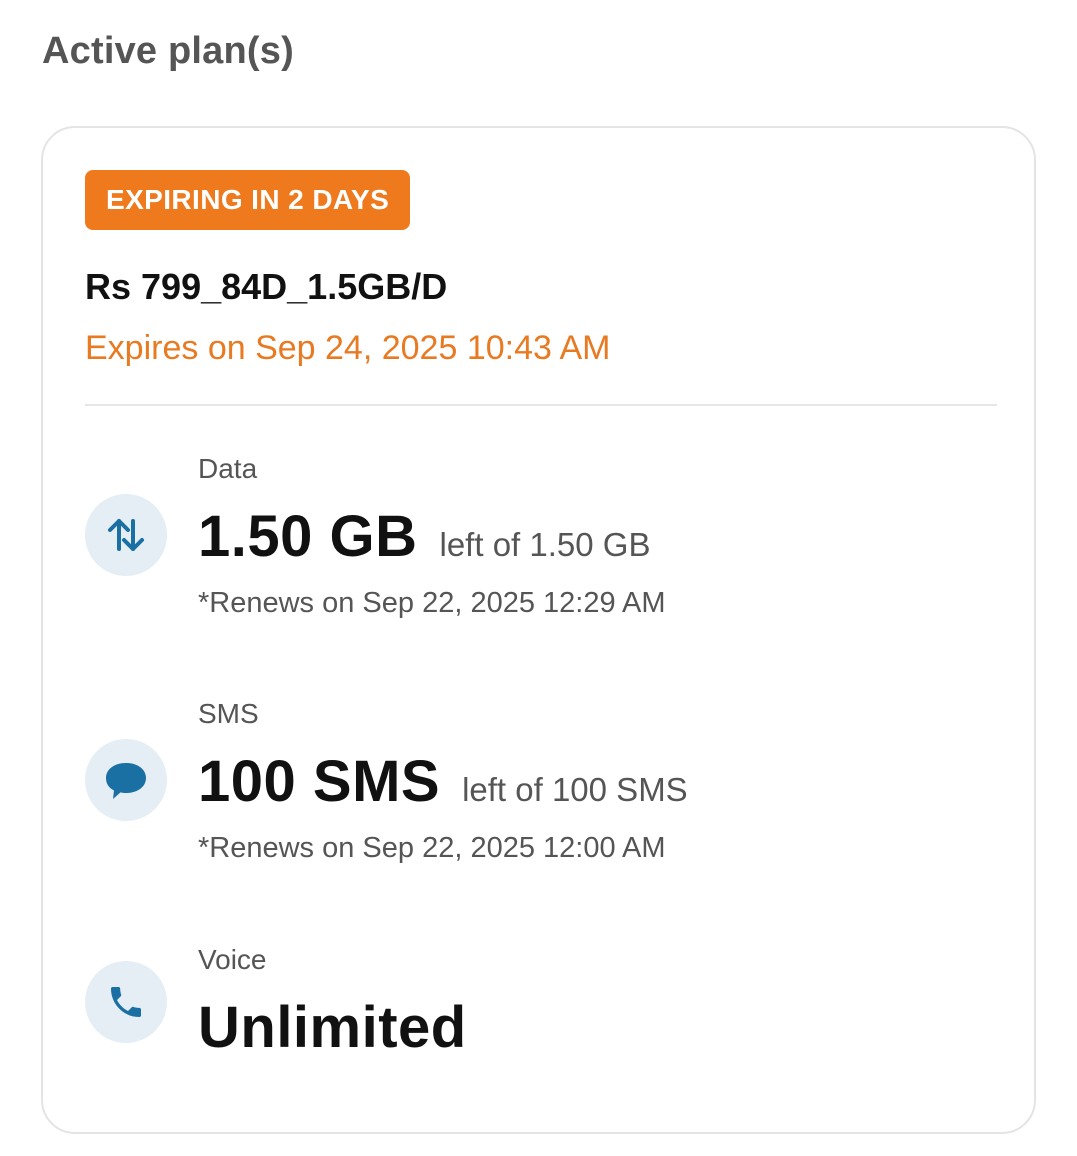 This screenshot has width=1077, height=1156. I want to click on section-title: Active plan(s), so click(168, 51).